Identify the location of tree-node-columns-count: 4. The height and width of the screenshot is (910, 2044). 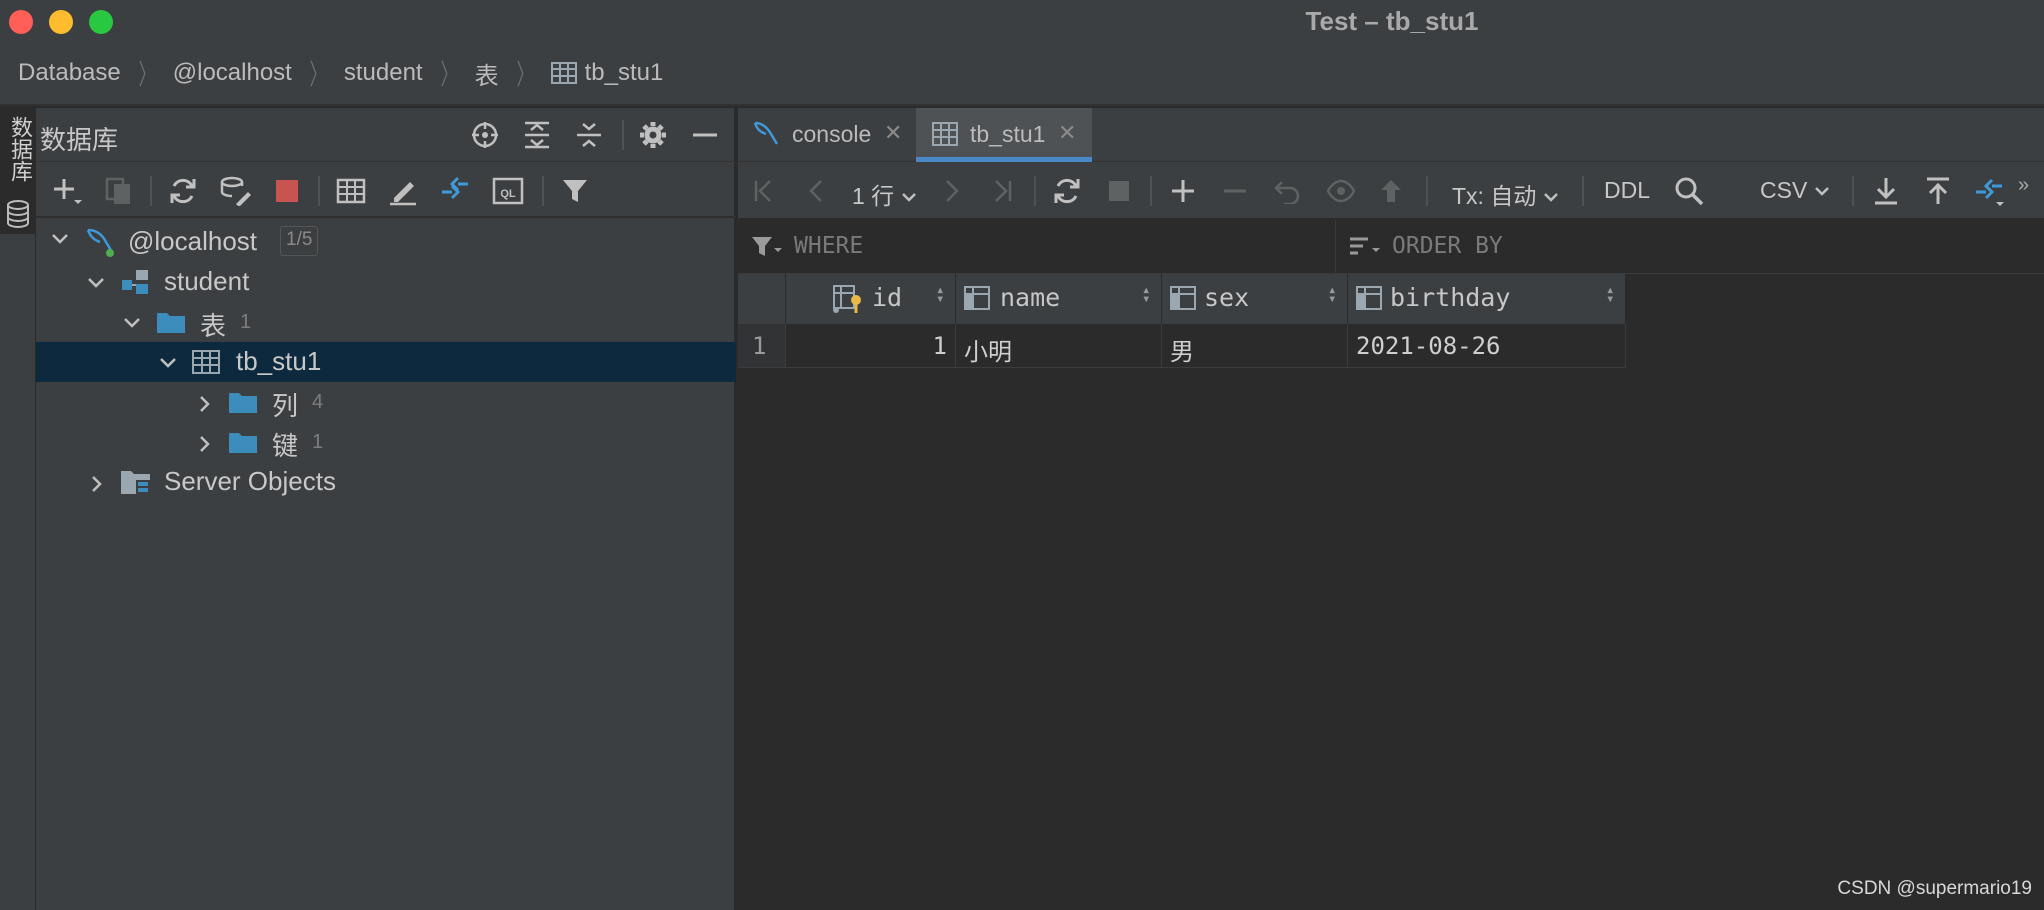
(318, 402).